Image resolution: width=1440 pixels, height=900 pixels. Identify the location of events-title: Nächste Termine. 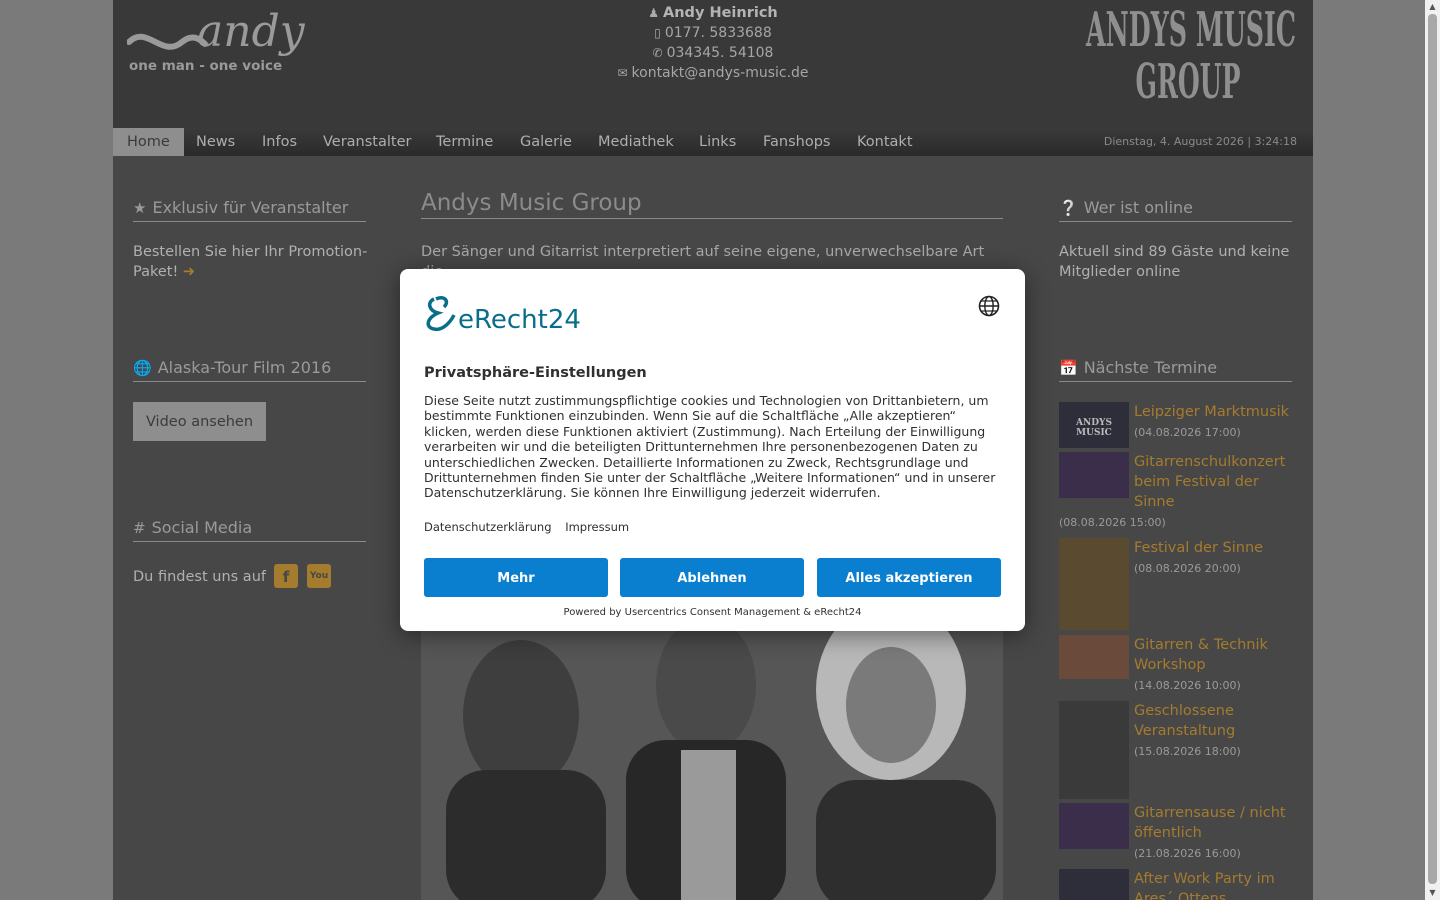
(1150, 367).